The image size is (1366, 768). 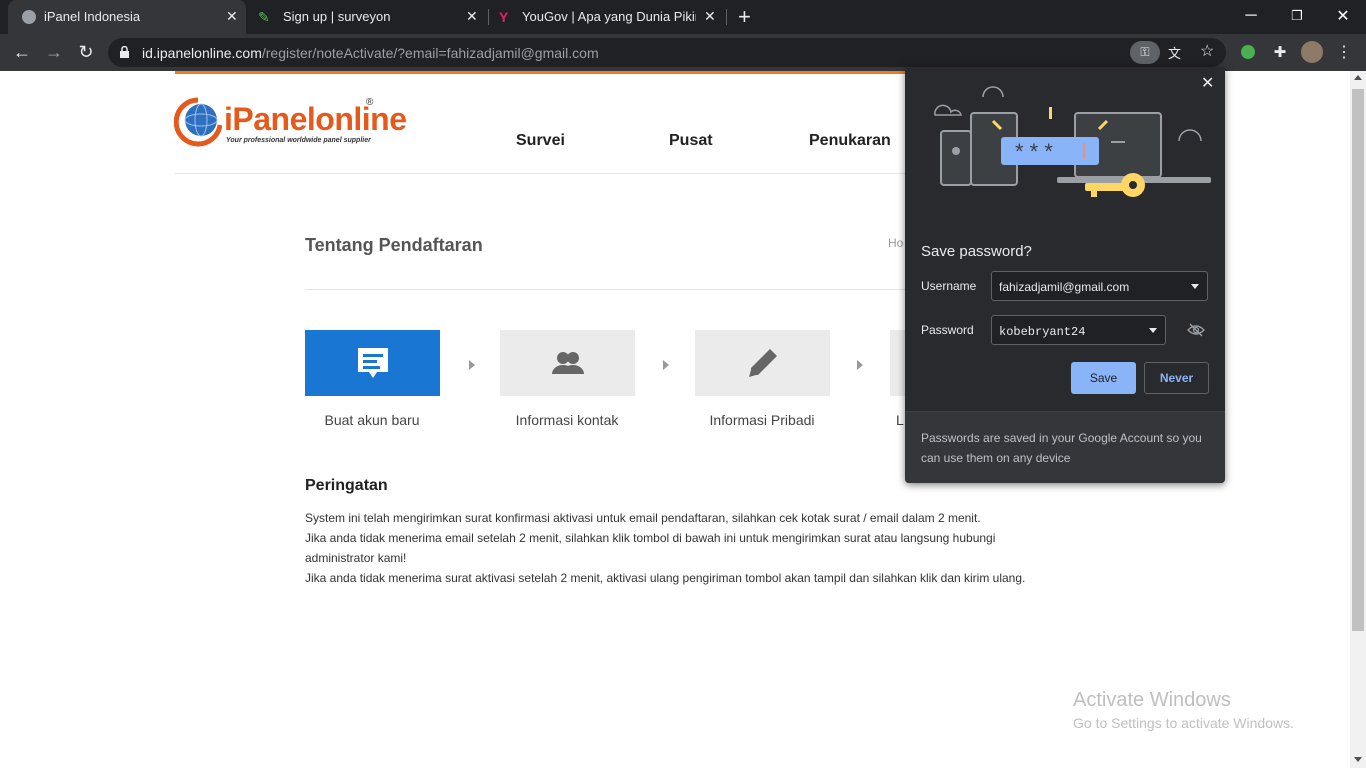 I want to click on users-icon, so click(x=567, y=363).